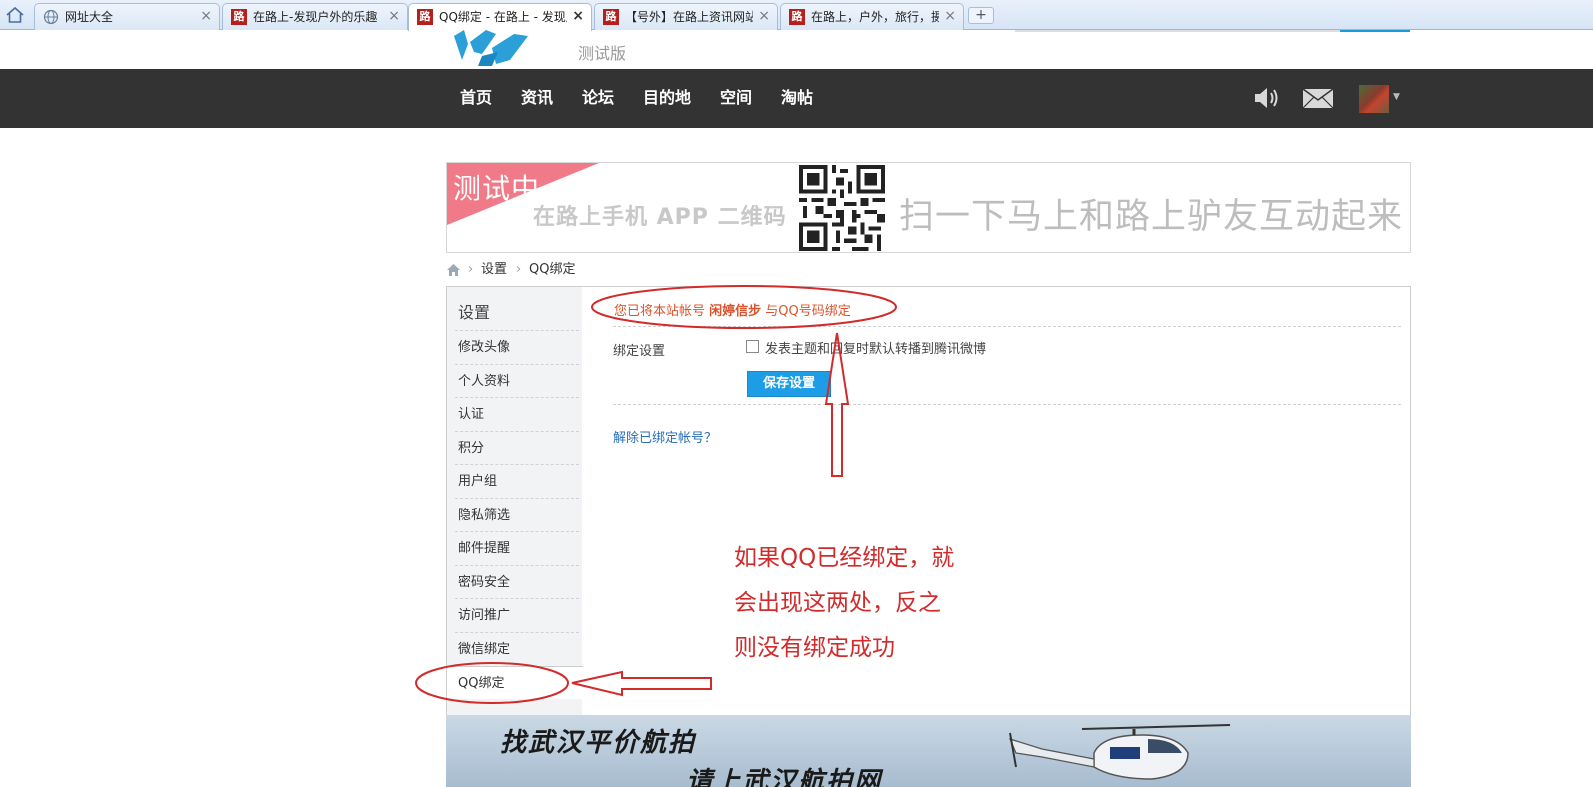 This screenshot has height=787, width=1593. I want to click on sidebar-item-avatar: 修改头像, so click(517, 346).